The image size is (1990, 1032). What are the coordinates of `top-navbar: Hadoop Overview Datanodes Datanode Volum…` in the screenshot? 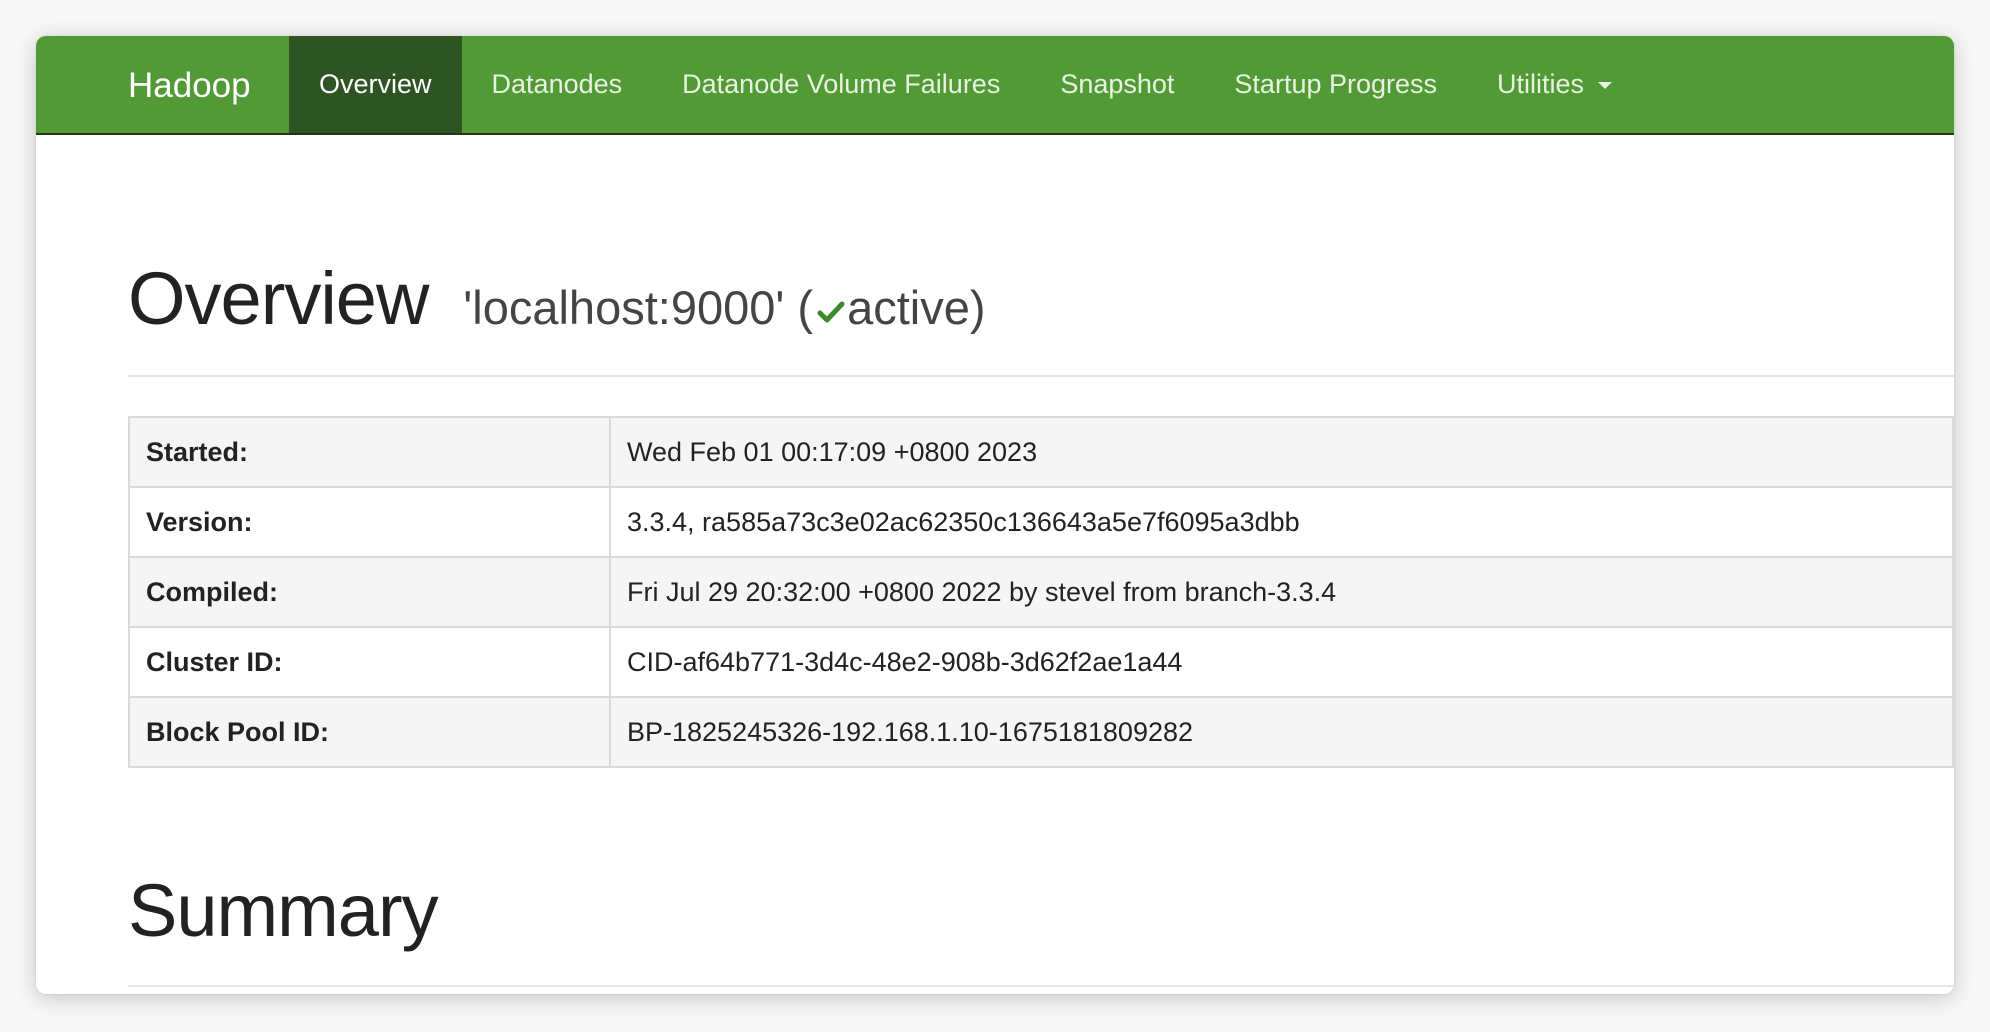 It's located at (995, 85).